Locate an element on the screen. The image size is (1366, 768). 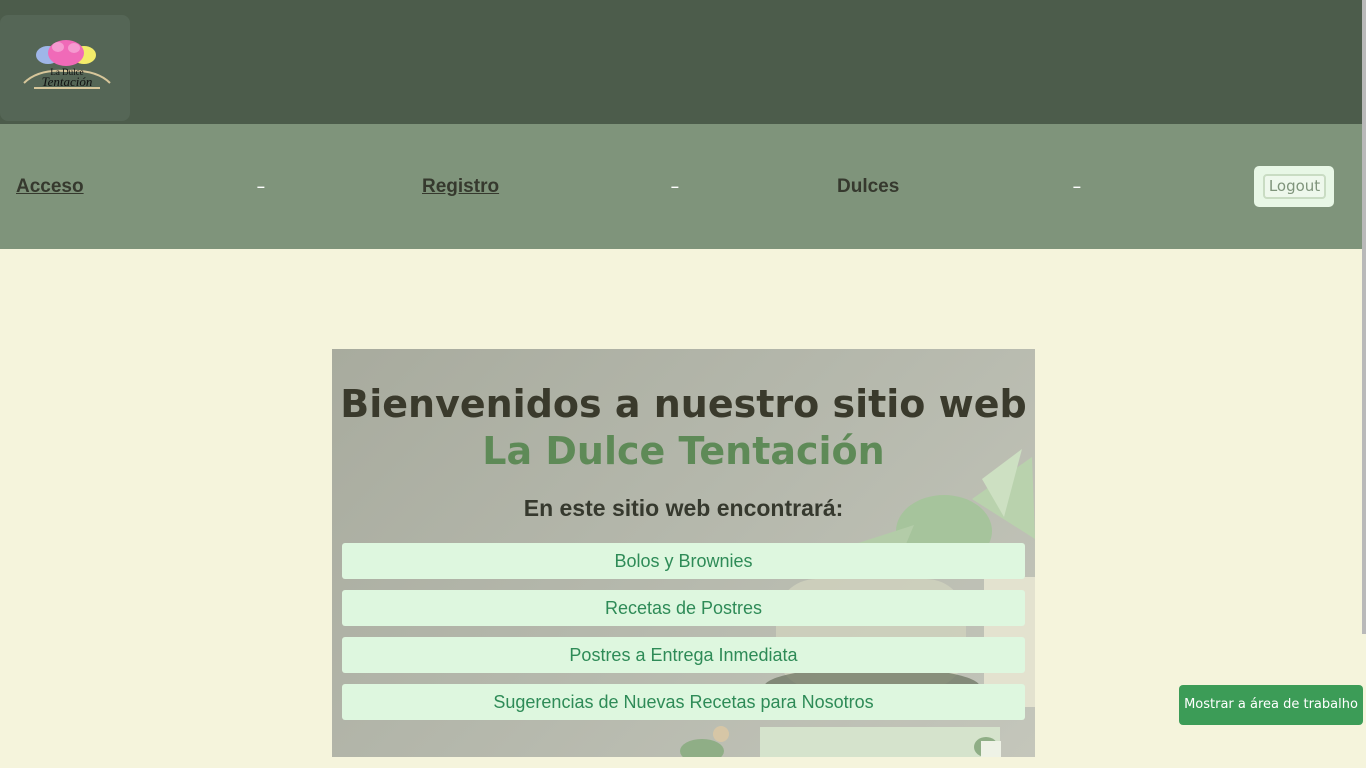
logo-text-line2: Tentación is located at coordinates (67, 81).